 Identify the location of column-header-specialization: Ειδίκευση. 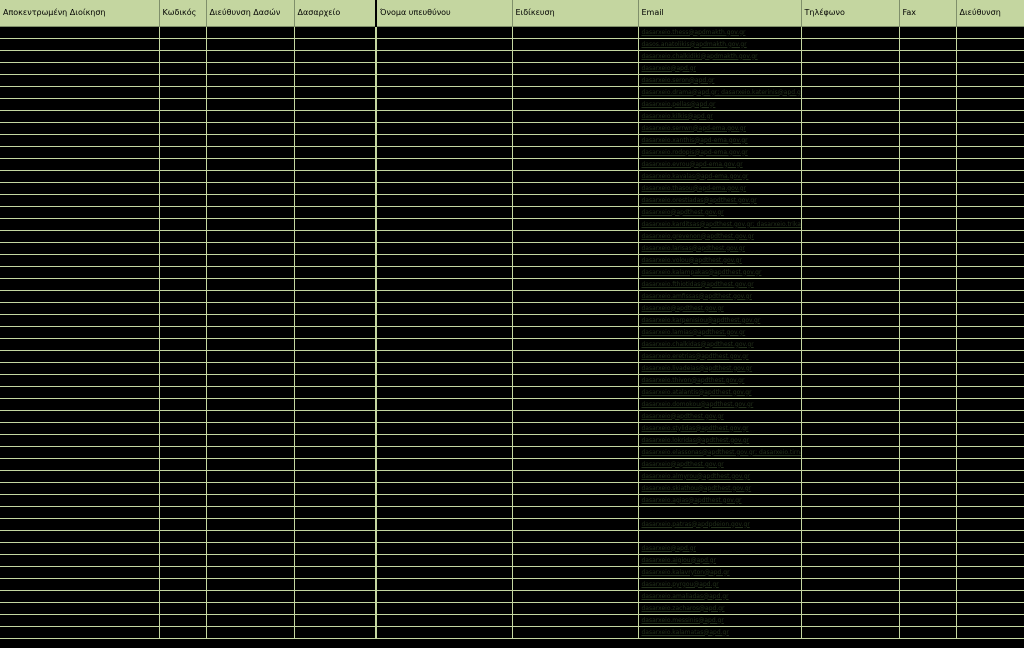
(575, 13).